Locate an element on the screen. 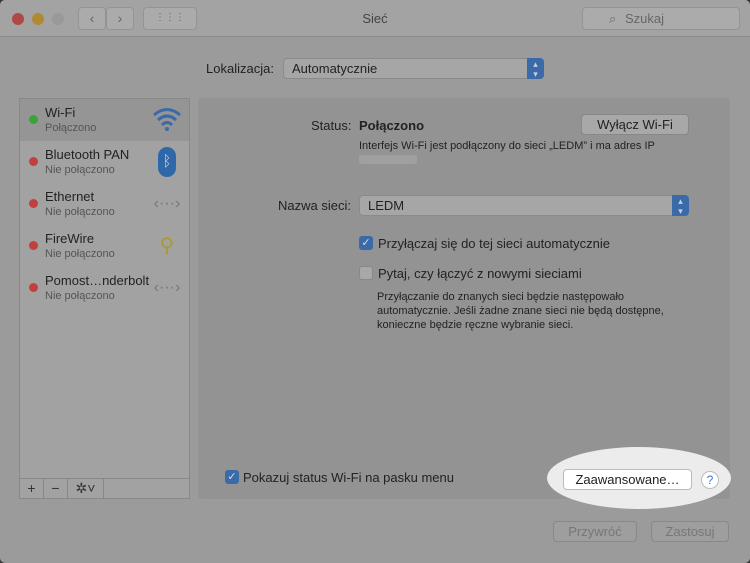 The height and width of the screenshot is (563, 750). help-button: ? is located at coordinates (710, 480).